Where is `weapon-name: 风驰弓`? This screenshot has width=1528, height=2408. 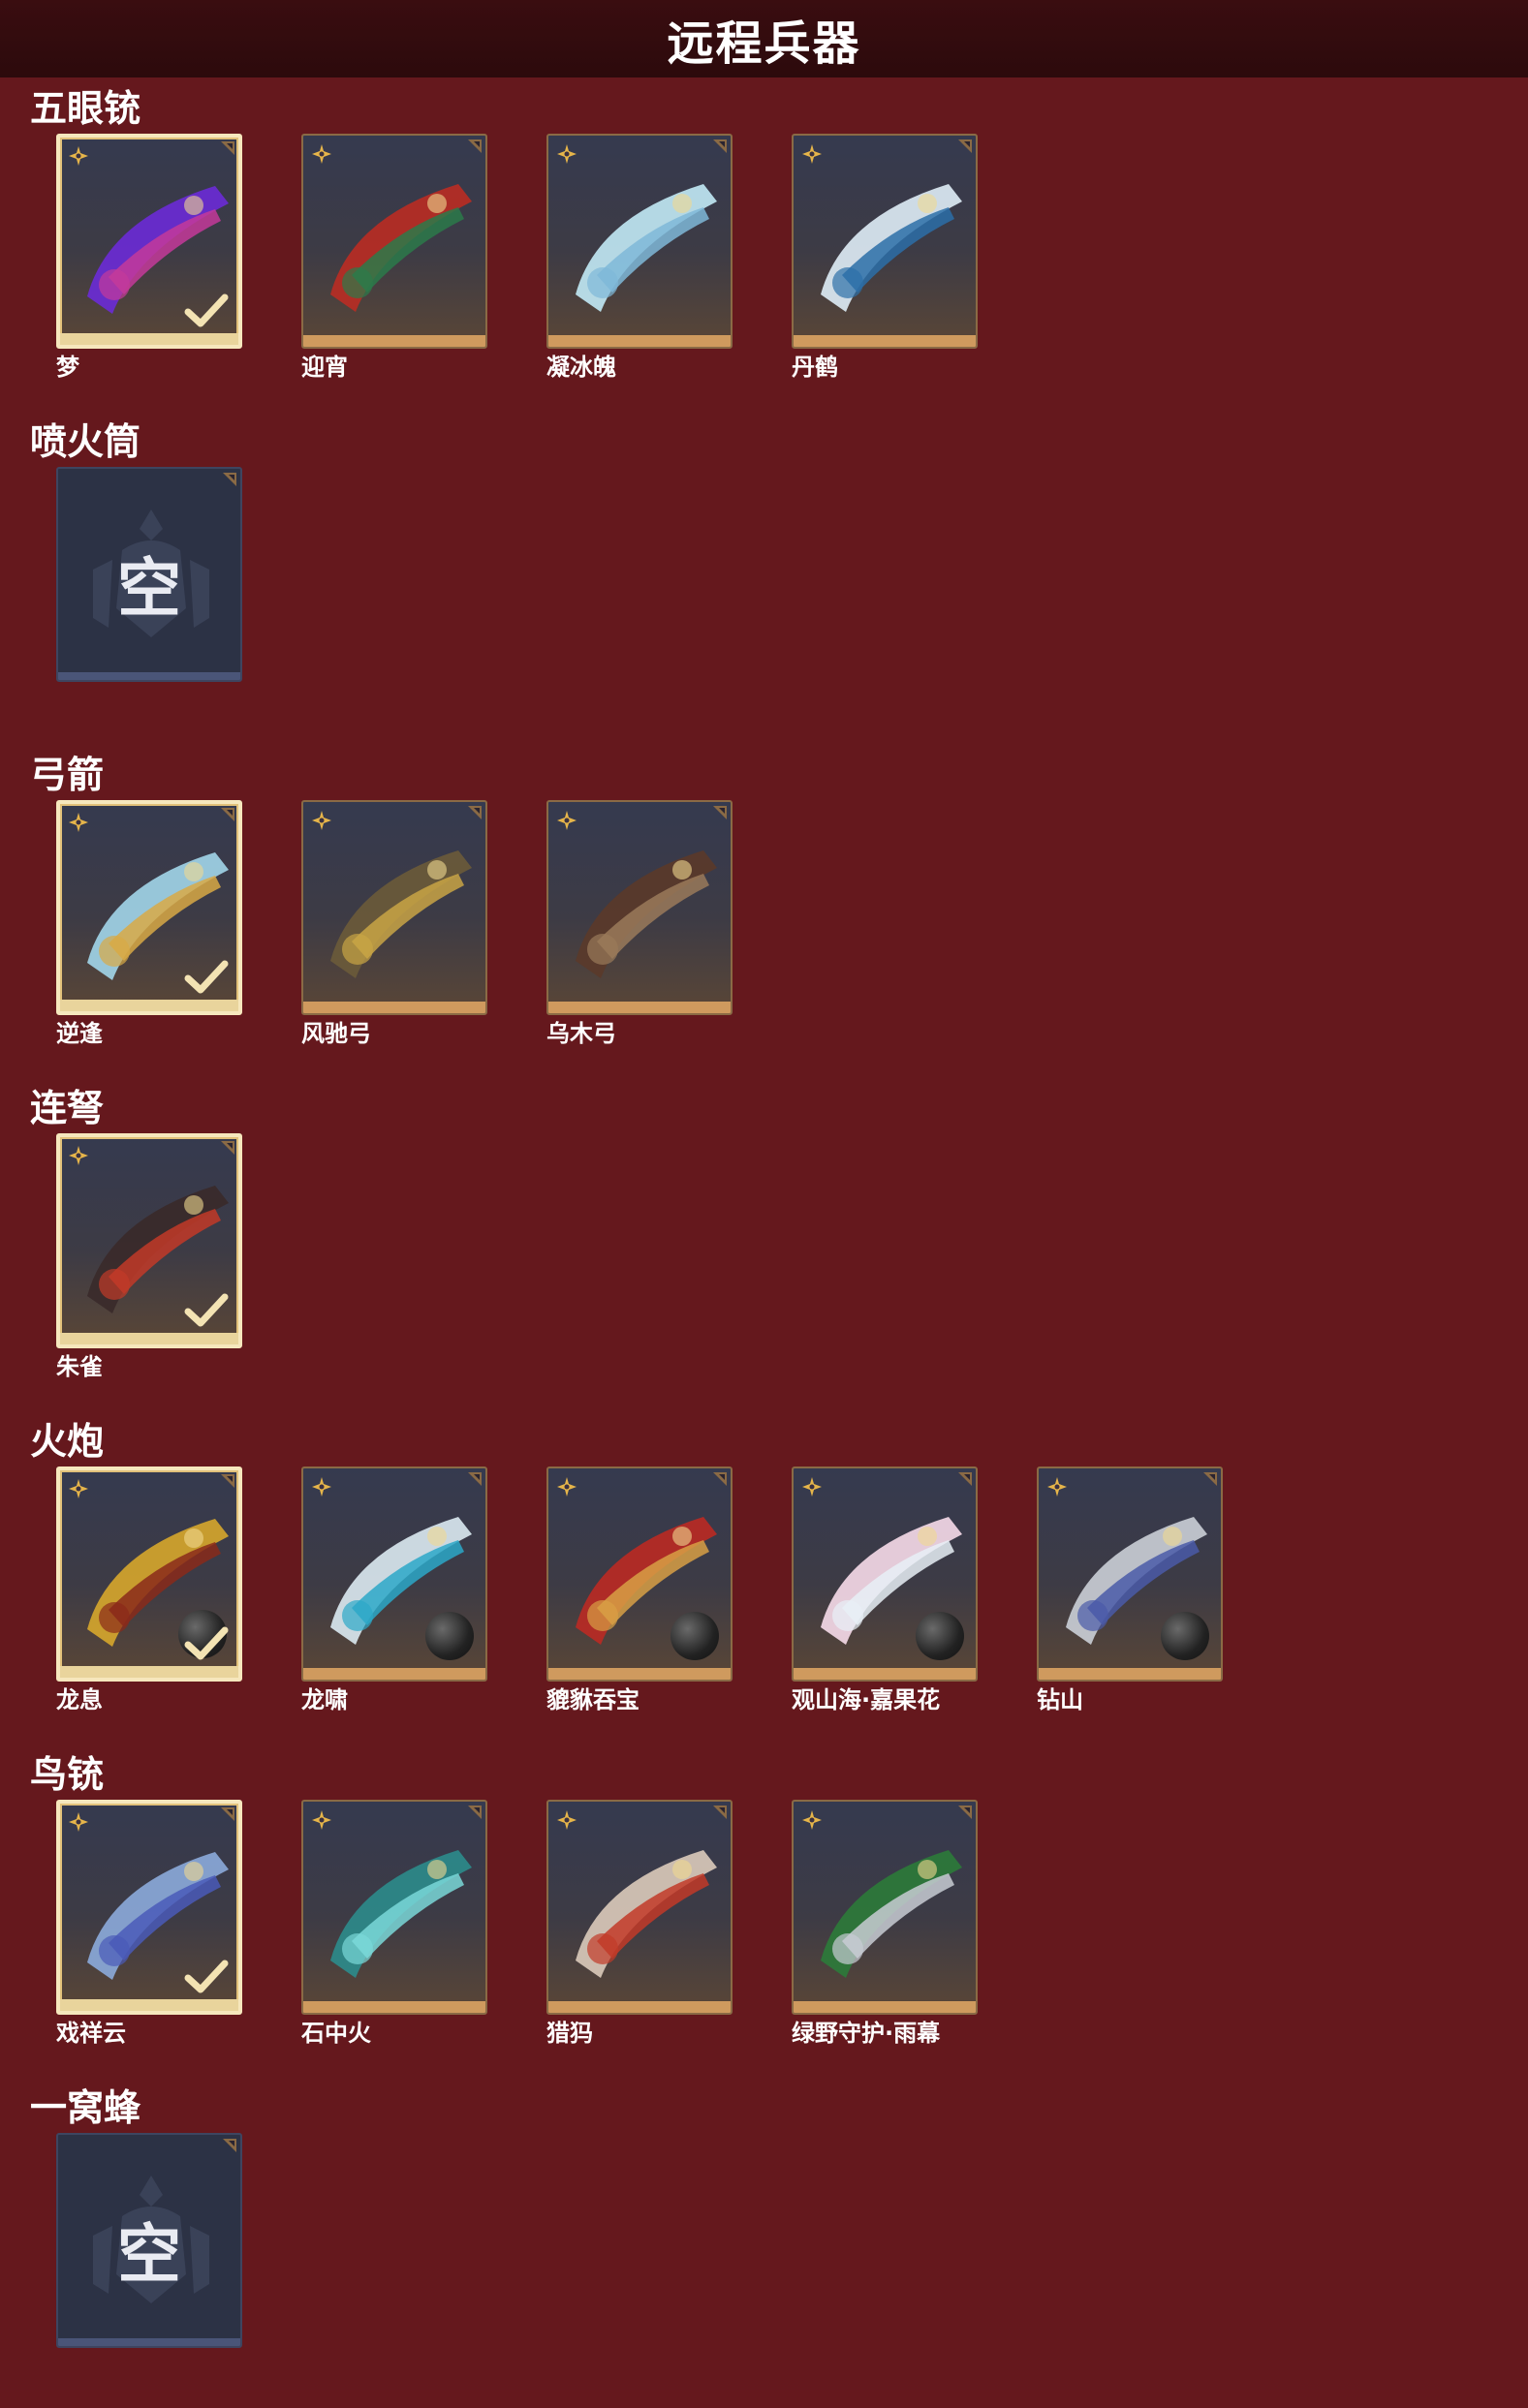 weapon-name: 风驰弓 is located at coordinates (336, 1033).